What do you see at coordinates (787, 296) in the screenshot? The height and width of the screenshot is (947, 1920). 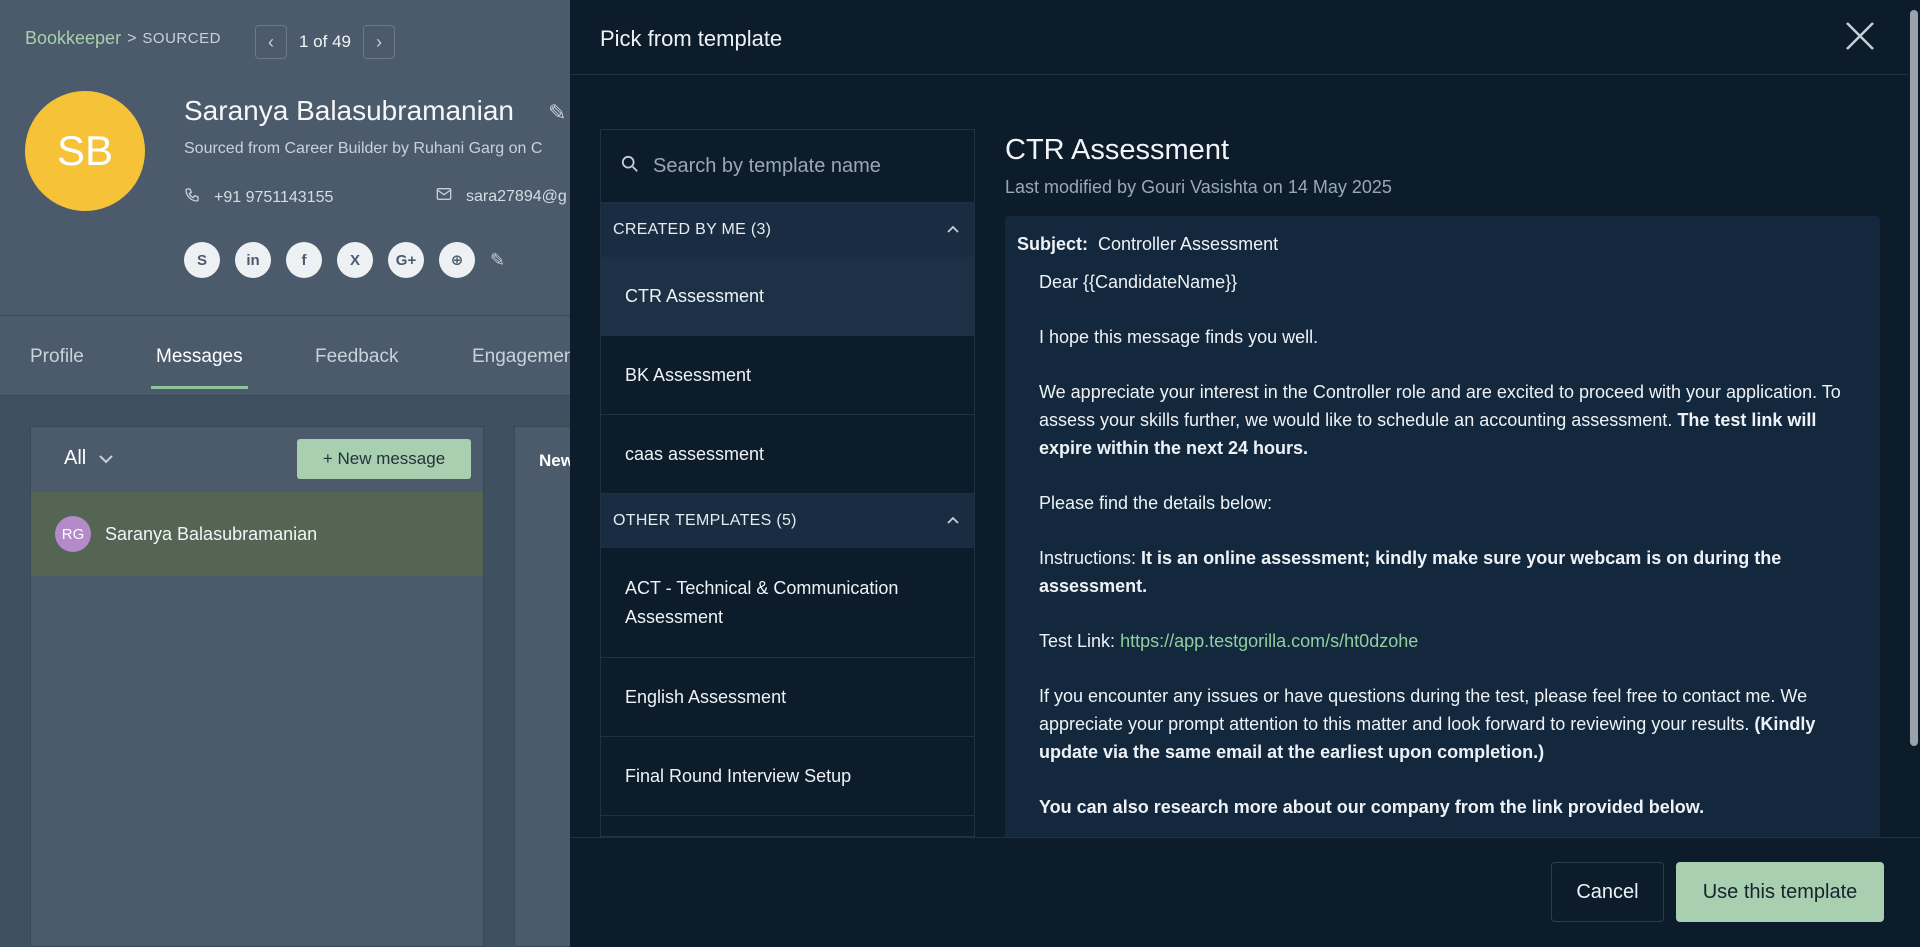 I see `template-item-ctr-assessment: CTR Assessment` at bounding box center [787, 296].